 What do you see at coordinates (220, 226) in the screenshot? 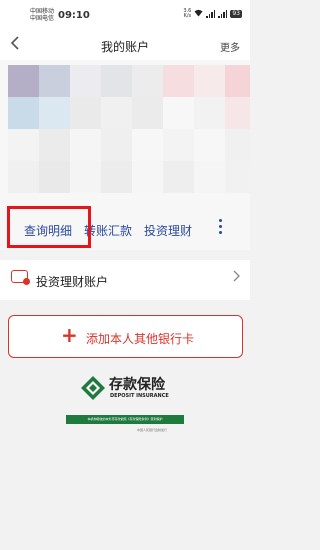
I see `more-options-icon` at bounding box center [220, 226].